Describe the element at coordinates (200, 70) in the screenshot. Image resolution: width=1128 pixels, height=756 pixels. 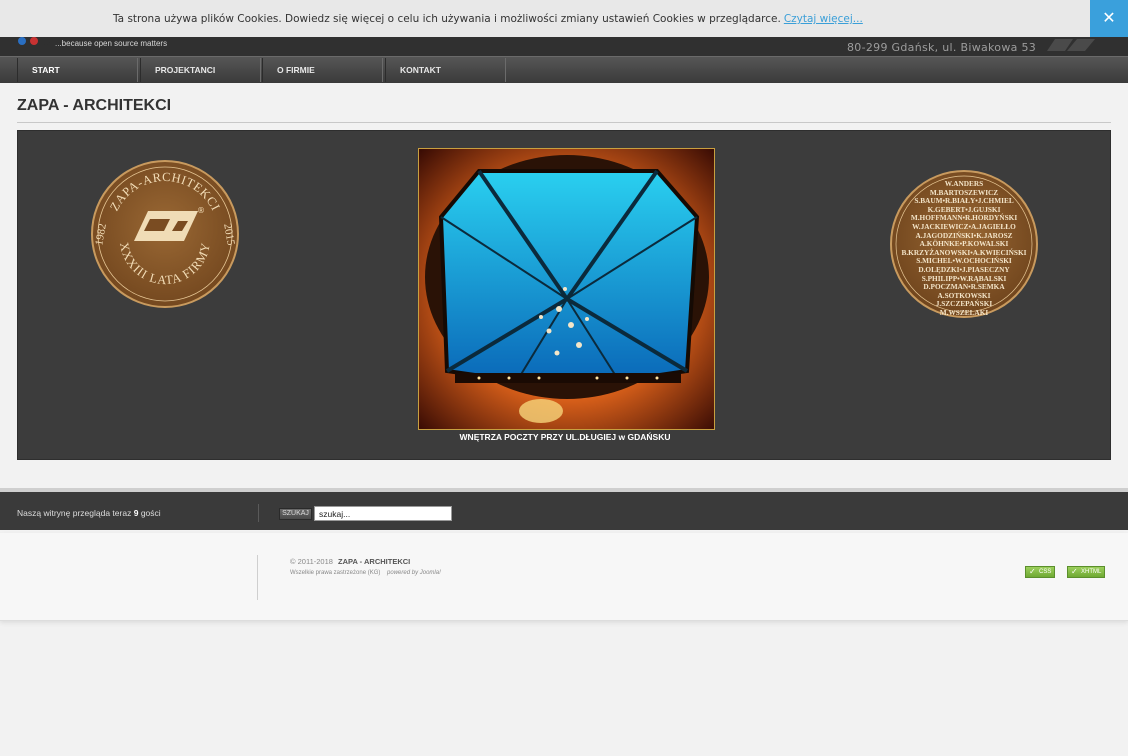
I see `nav-item-projektanci: PROJEKTANCI` at that location.